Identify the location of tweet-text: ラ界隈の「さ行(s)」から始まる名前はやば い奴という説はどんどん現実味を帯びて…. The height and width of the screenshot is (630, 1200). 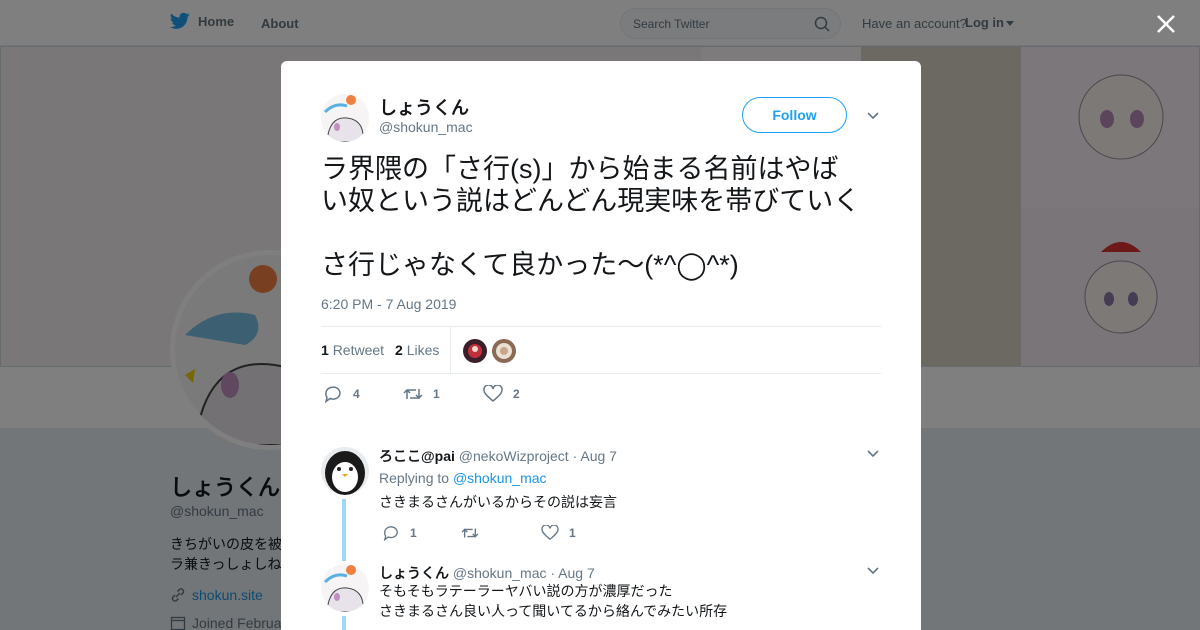
(606, 217).